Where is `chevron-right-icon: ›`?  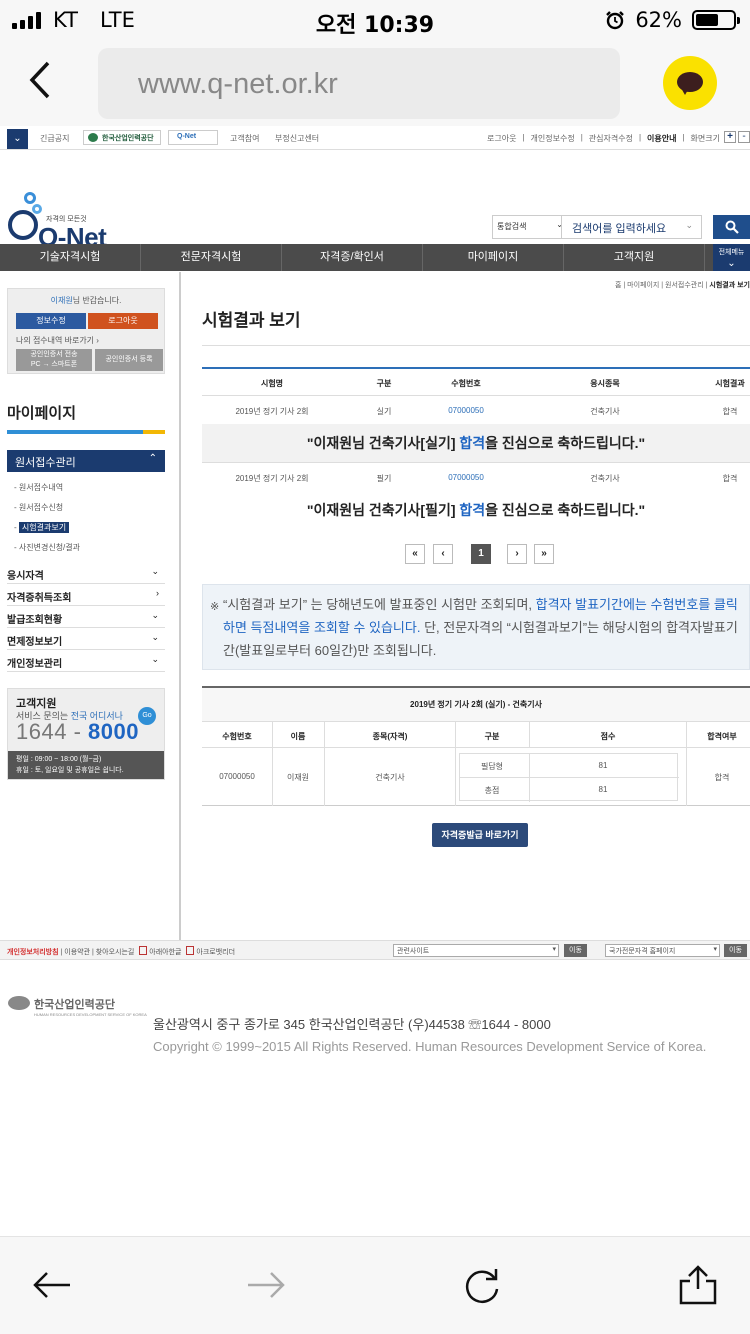 chevron-right-icon: › is located at coordinates (157, 593).